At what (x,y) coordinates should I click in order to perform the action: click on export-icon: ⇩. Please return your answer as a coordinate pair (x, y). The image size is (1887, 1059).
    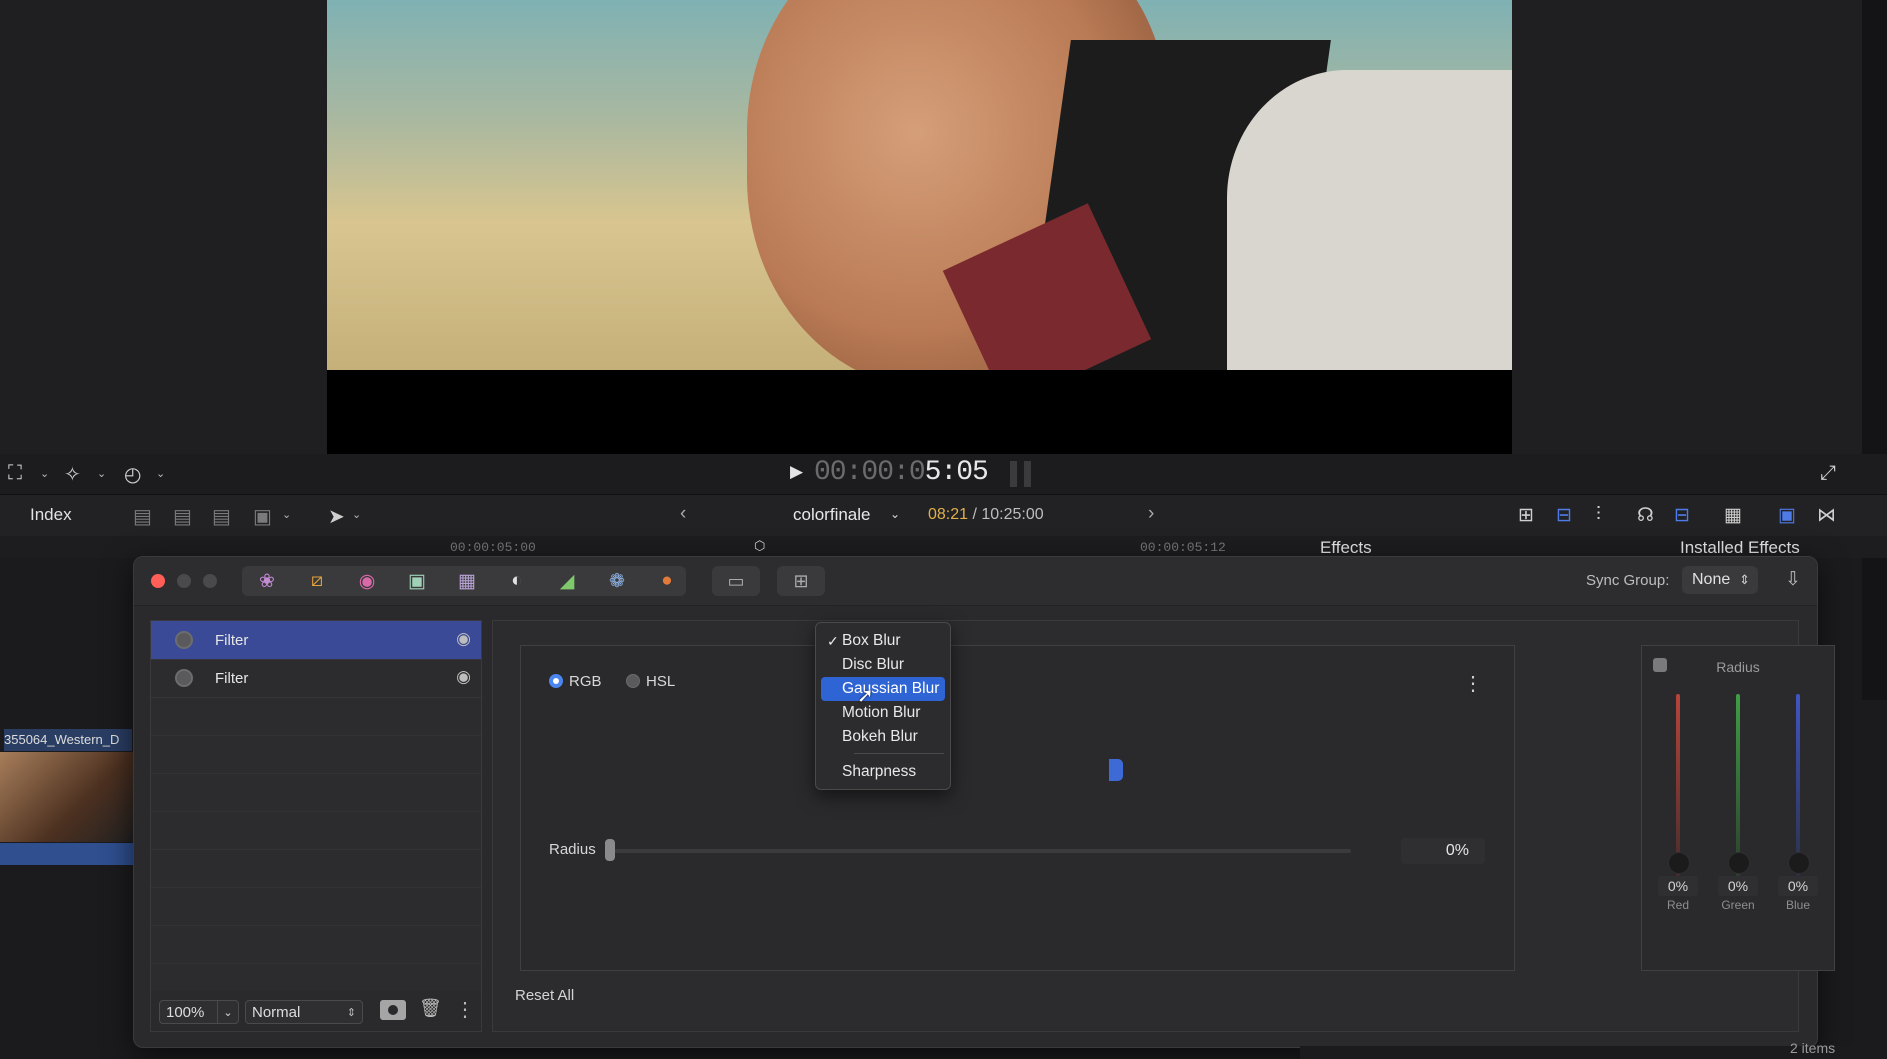
    Looking at the image, I should click on (1793, 579).